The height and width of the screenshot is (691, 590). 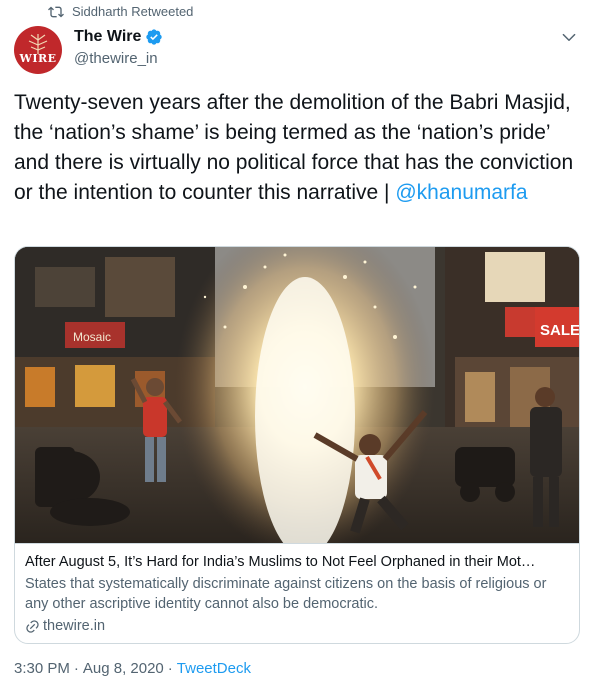 I want to click on avatar-logo-text: WIRE, so click(x=38, y=58).